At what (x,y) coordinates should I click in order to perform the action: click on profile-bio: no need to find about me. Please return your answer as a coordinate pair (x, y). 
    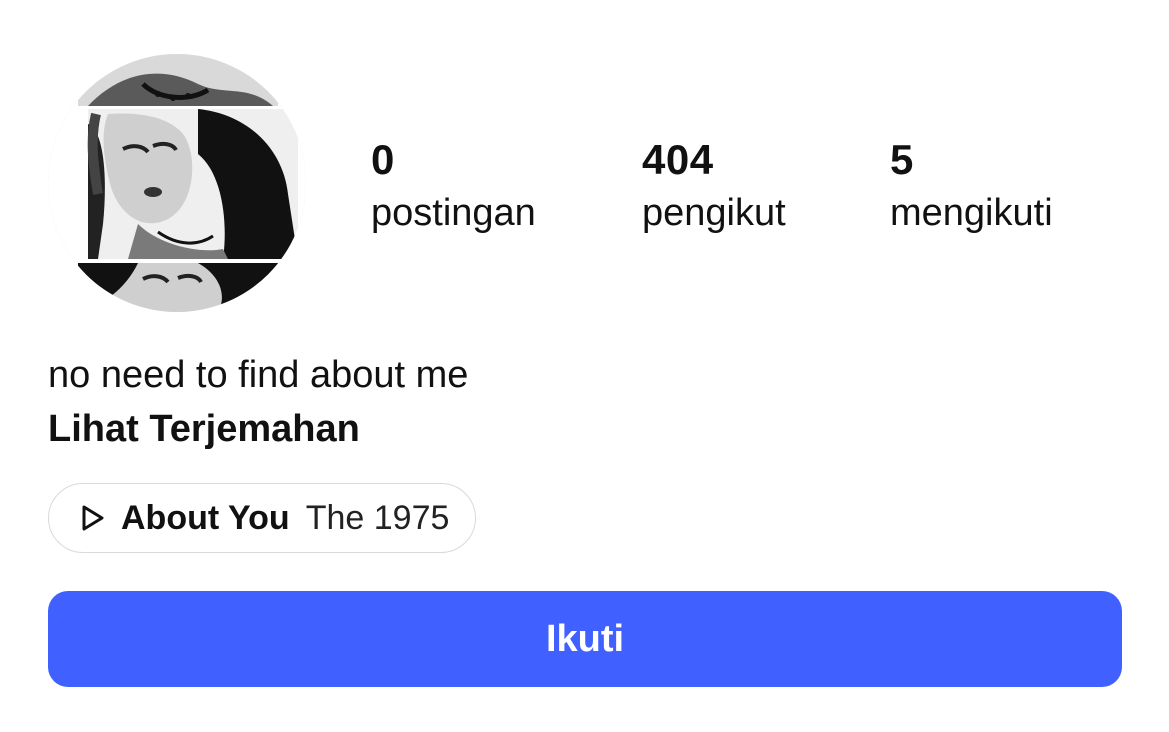
    Looking at the image, I should click on (258, 375).